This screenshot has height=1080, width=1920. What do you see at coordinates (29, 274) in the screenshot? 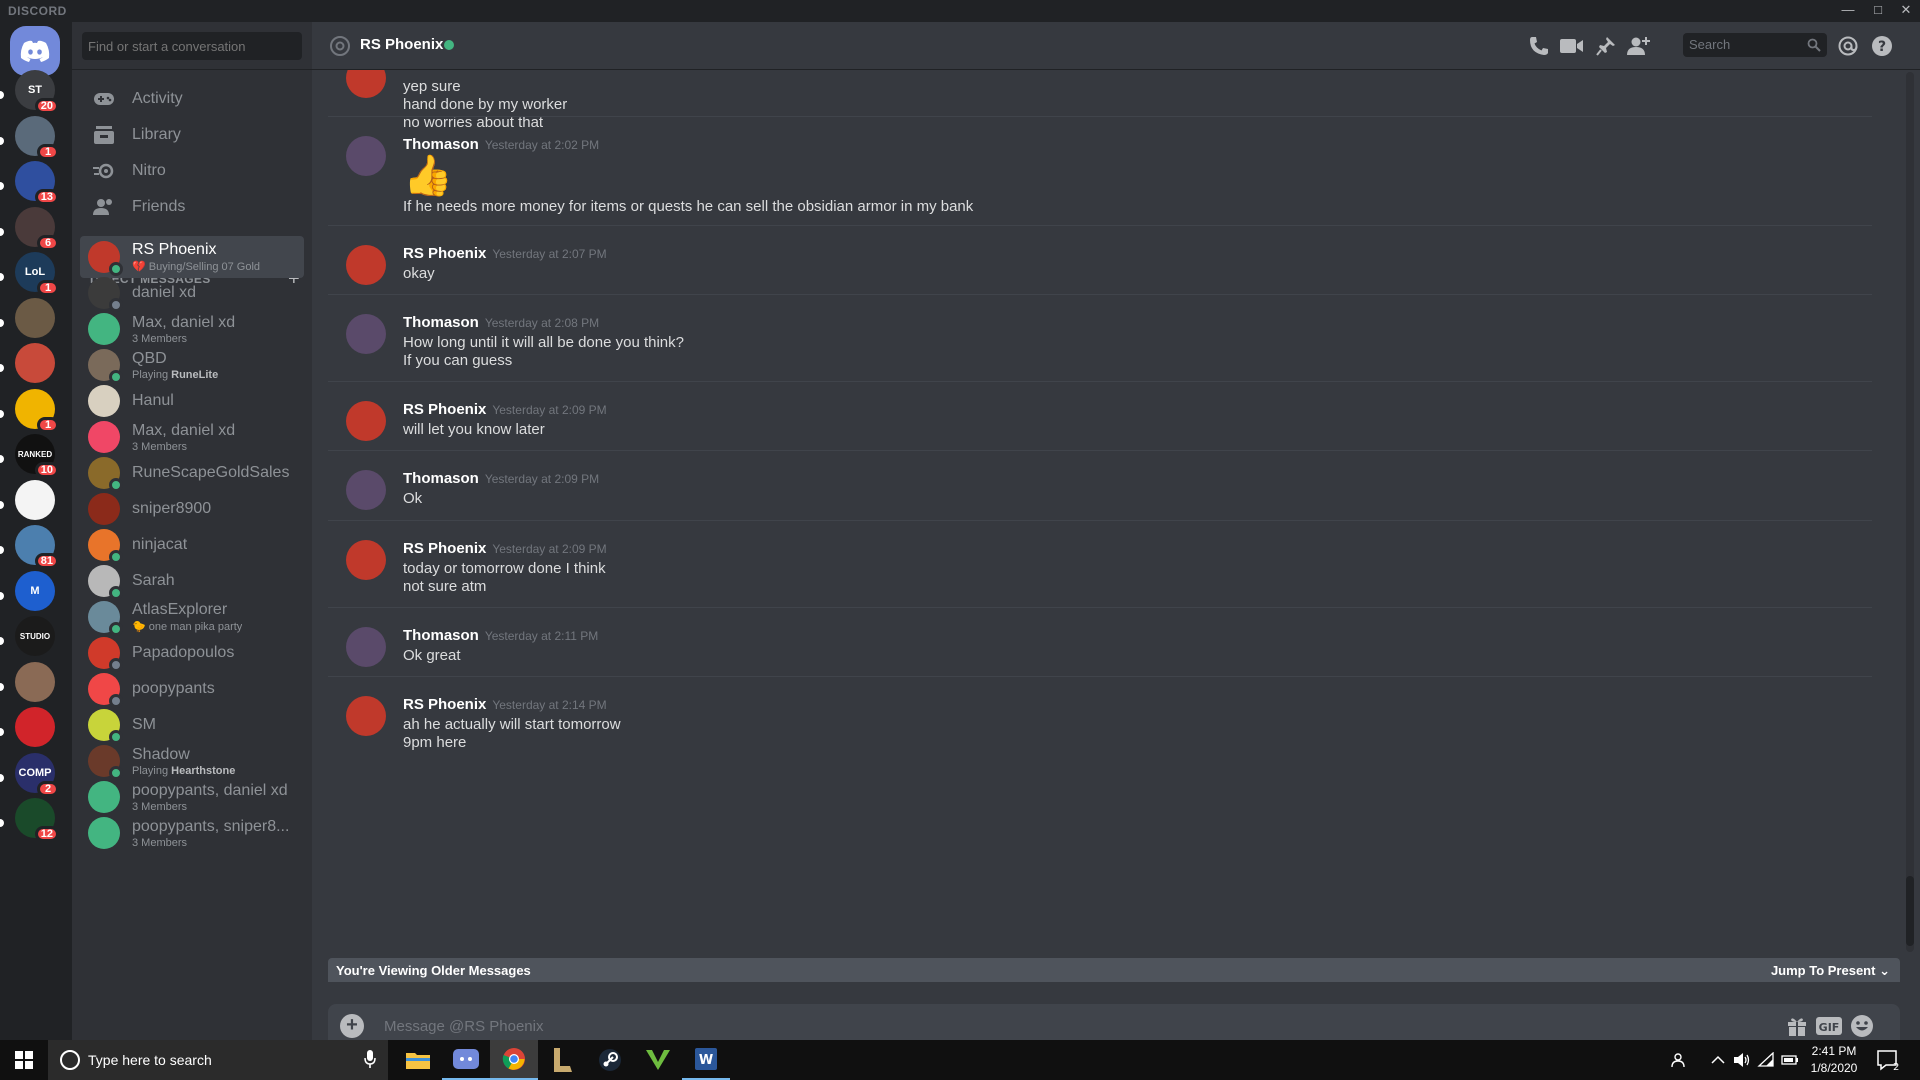
I see `server-icon: LoL 1` at bounding box center [29, 274].